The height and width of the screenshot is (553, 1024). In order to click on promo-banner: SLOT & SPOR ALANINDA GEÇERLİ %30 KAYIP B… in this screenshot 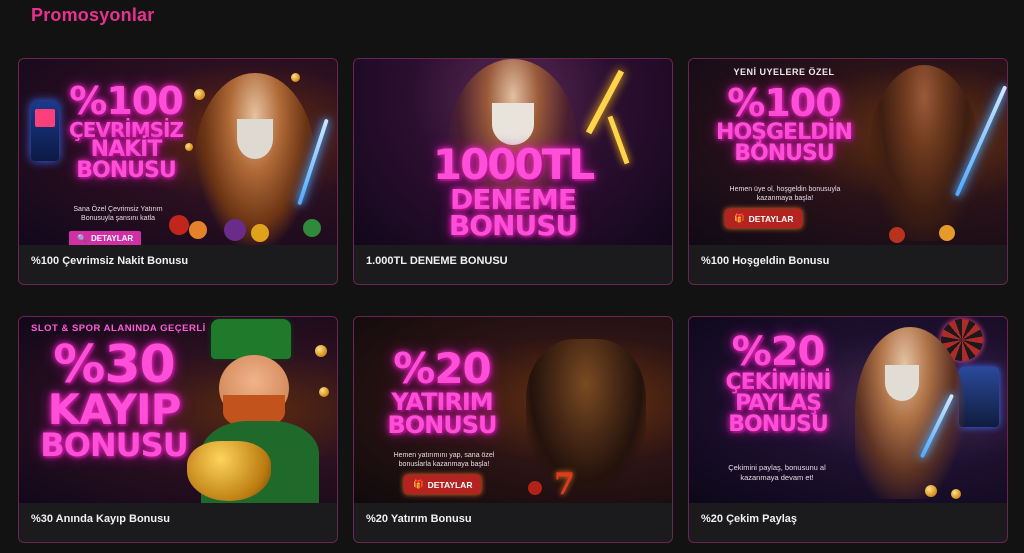, I will do `click(178, 410)`.